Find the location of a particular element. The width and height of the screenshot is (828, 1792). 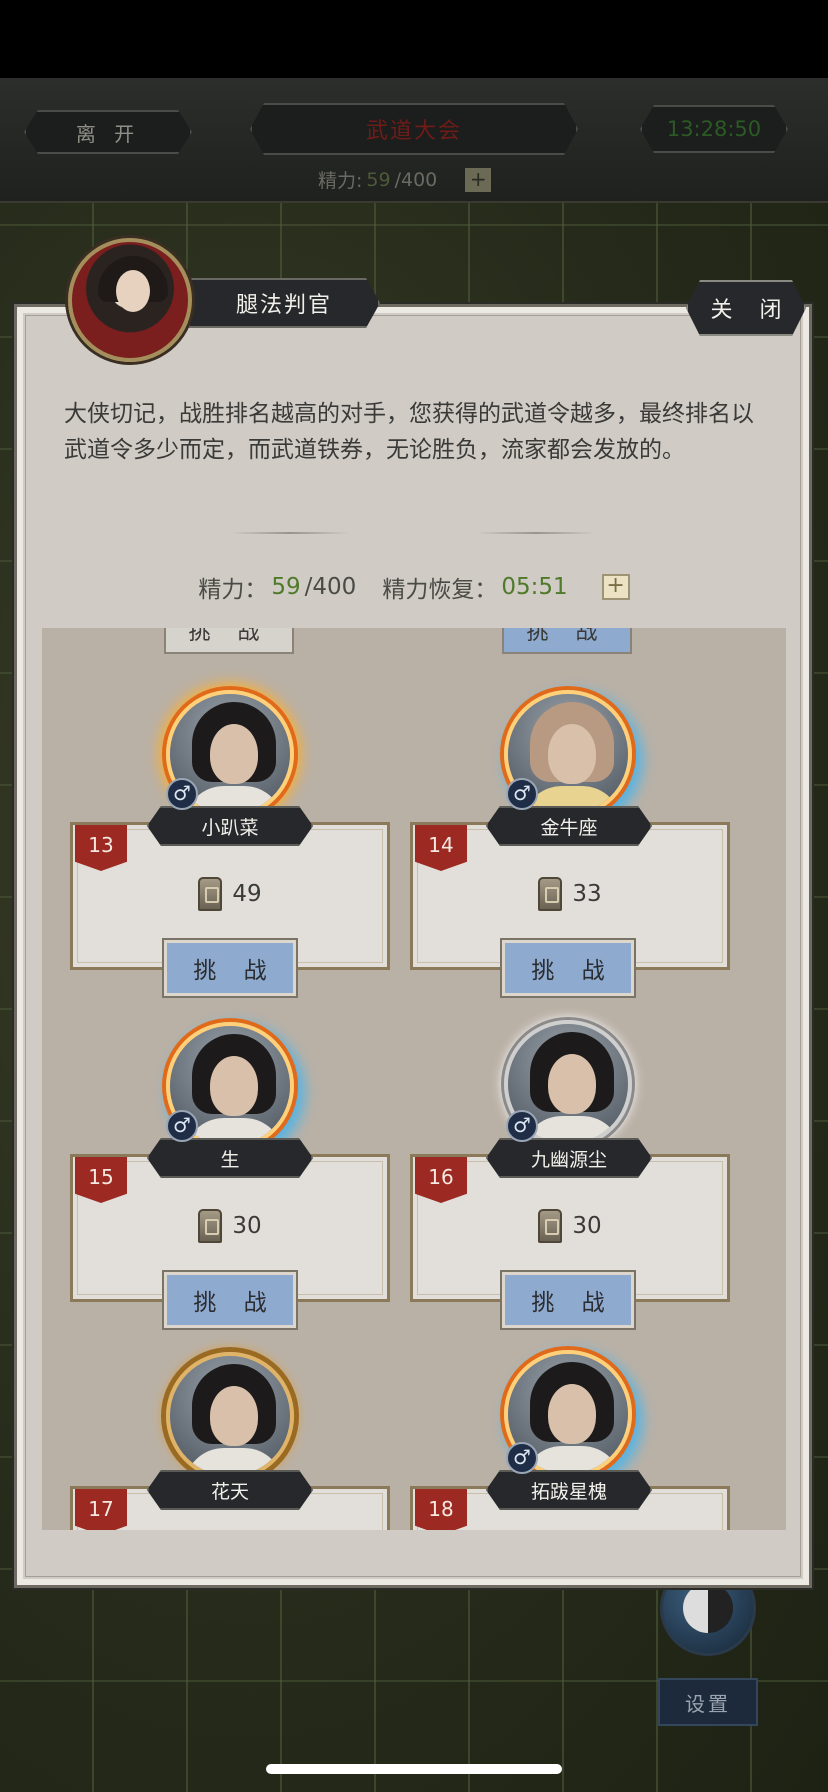

add-energy-button: + is located at coordinates (615, 587).